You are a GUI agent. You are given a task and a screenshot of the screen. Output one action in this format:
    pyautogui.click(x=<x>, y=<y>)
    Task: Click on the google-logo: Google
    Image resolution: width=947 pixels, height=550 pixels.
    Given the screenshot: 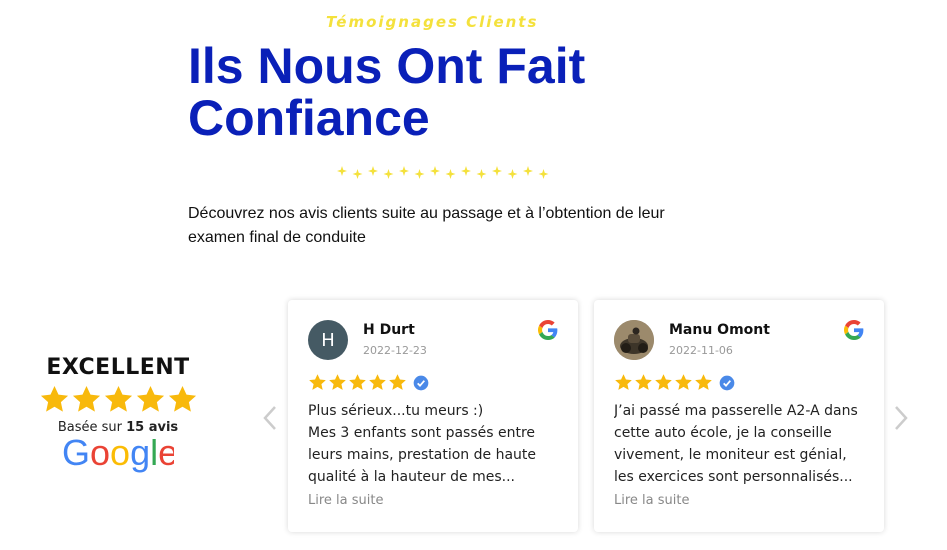 What is the action you would take?
    pyautogui.click(x=118, y=454)
    